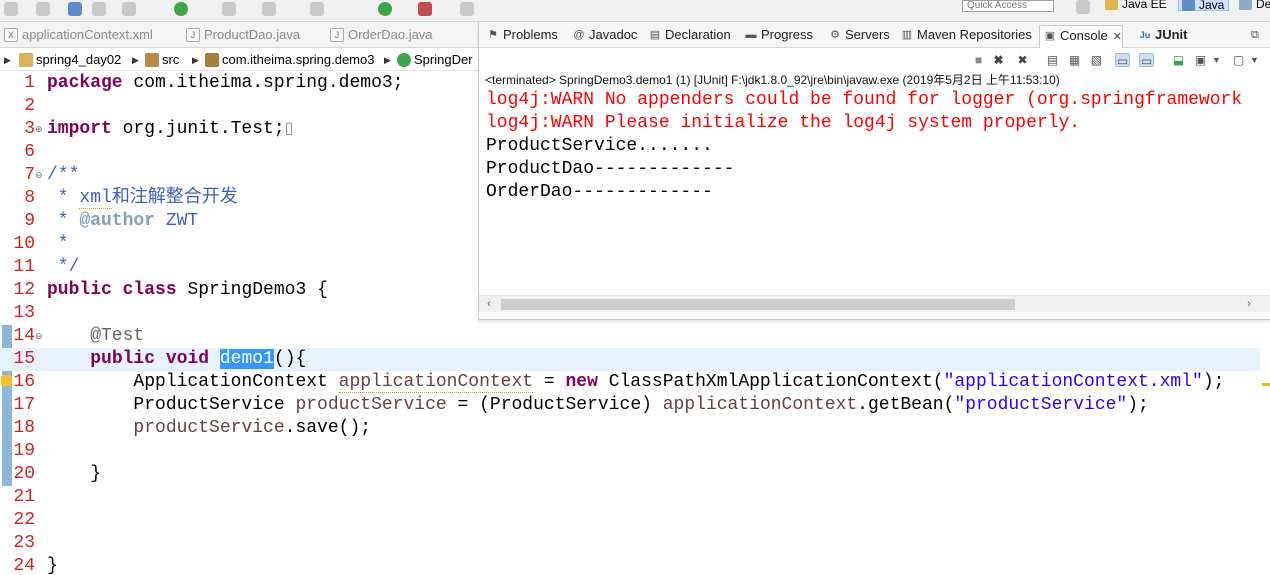  Describe the element at coordinates (1161, 35) in the screenshot. I see `tab-junit: Ju JUnit` at that location.